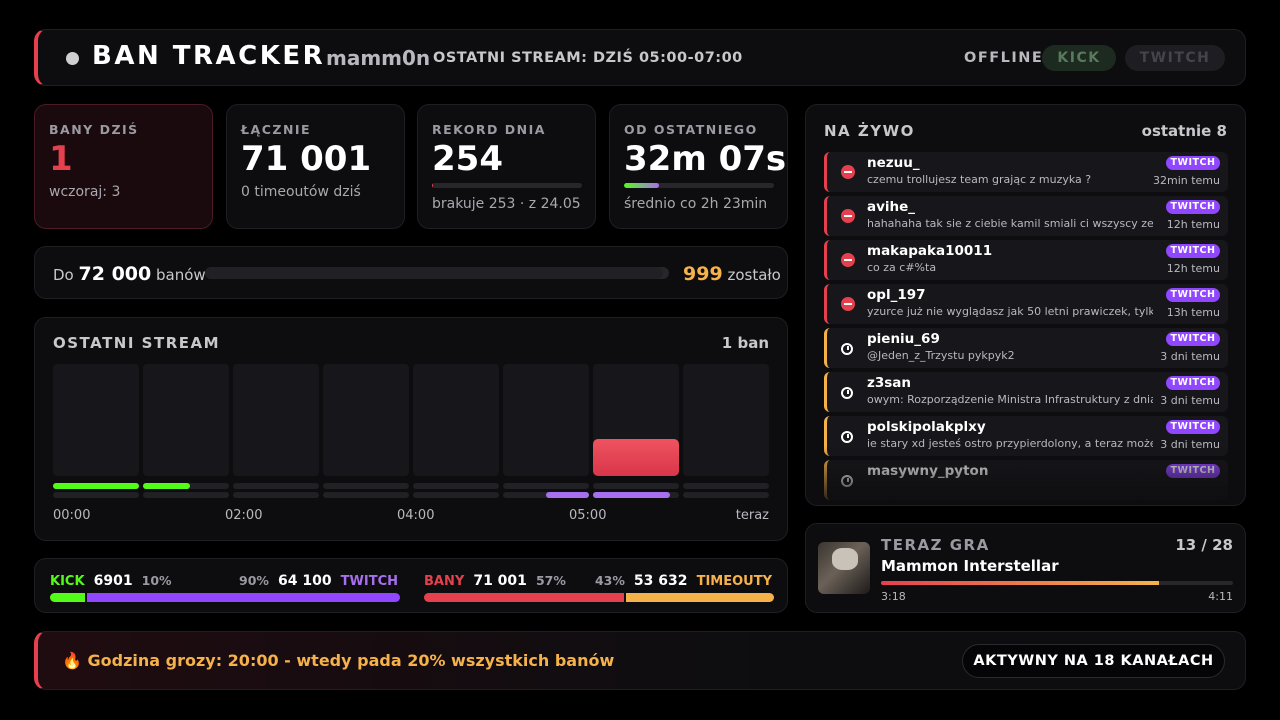  I want to click on goal-card: Do 72 000 banów 999 zostało, so click(411, 272).